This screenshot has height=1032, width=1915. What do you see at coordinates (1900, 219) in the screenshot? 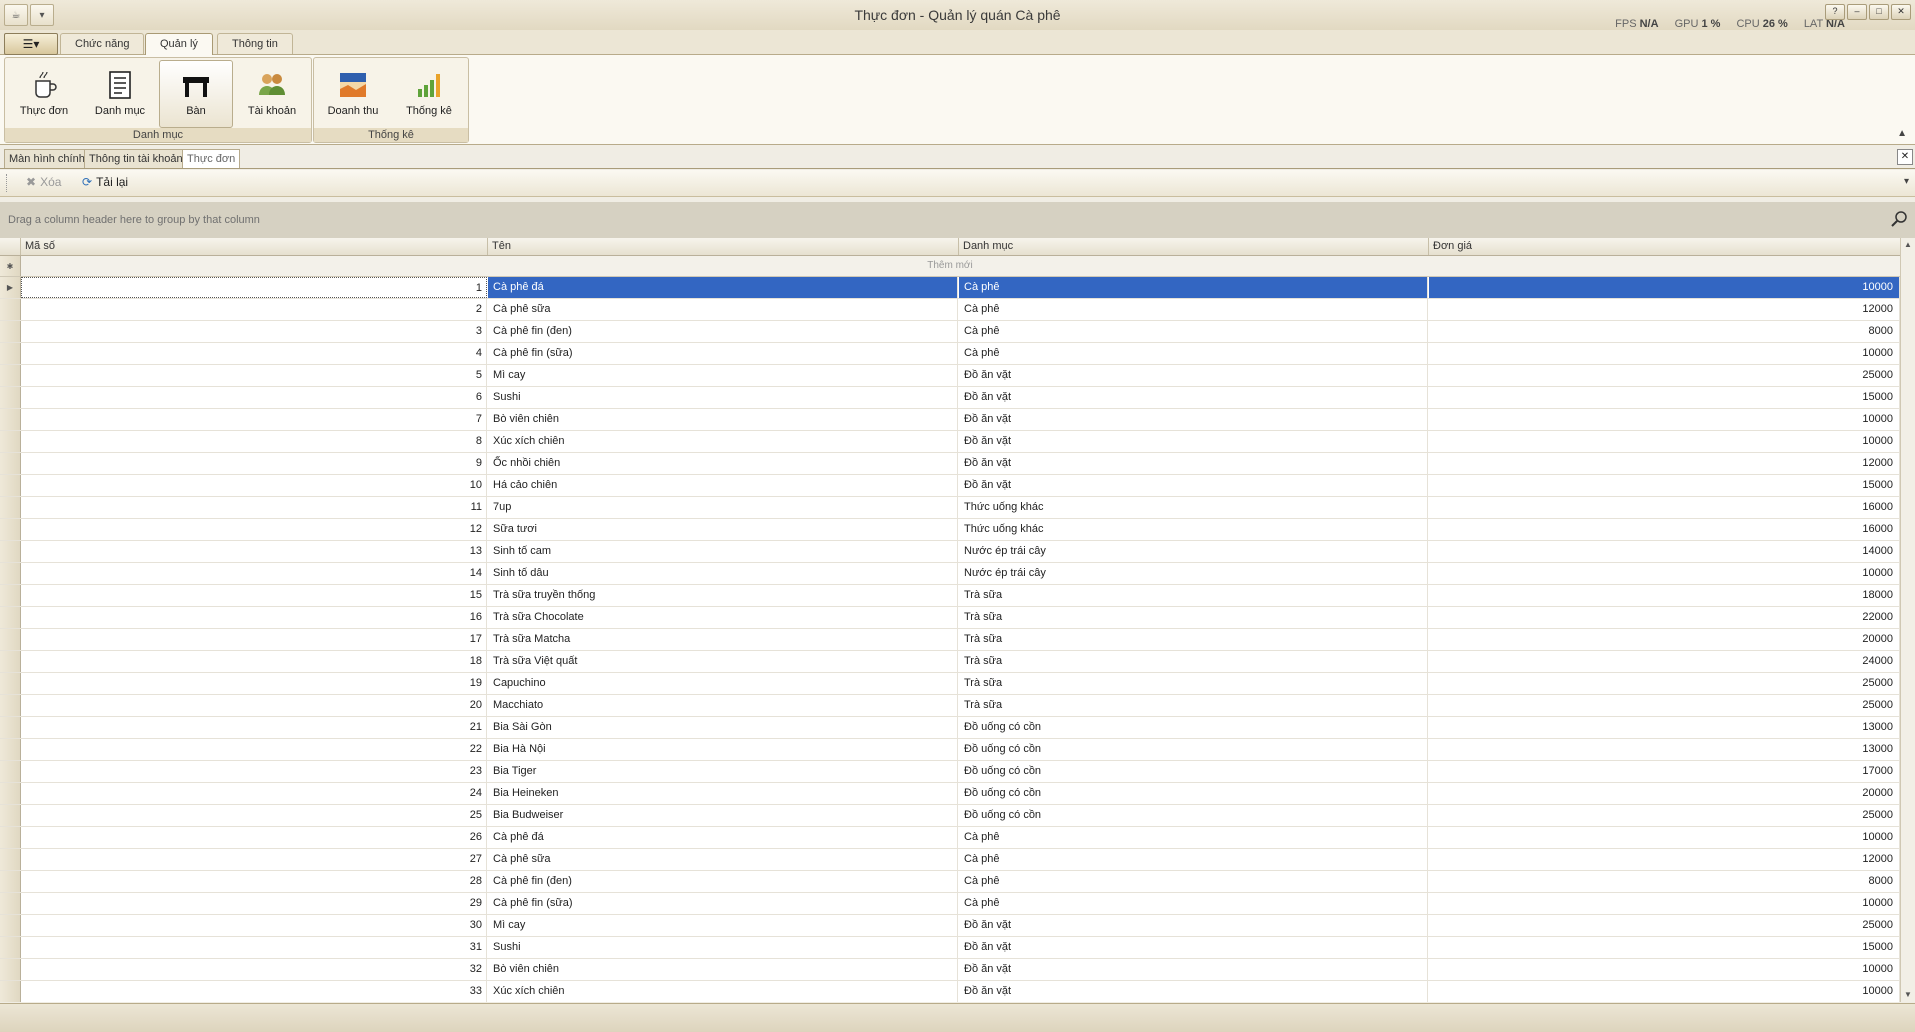
I see `search-icon` at bounding box center [1900, 219].